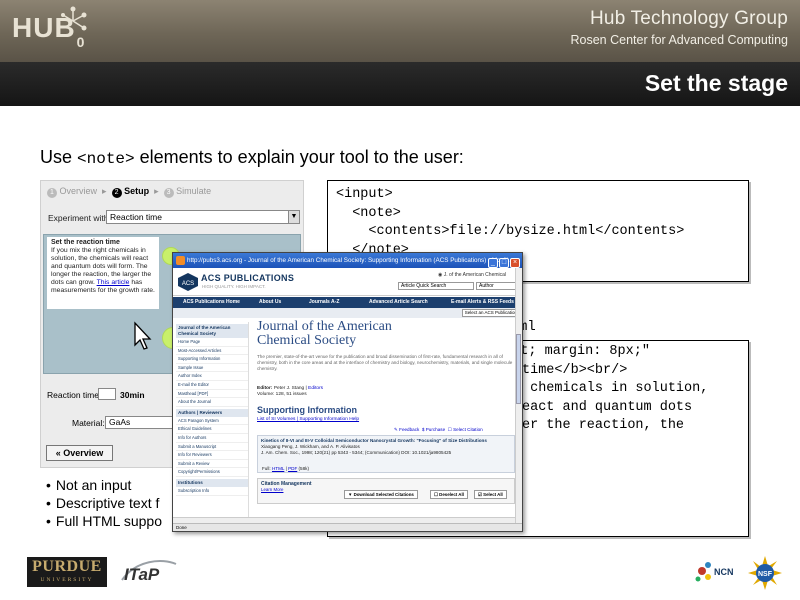 The height and width of the screenshot is (600, 800). What do you see at coordinates (81, 42) in the screenshot?
I see `hub-logo-sub: 0` at bounding box center [81, 42].